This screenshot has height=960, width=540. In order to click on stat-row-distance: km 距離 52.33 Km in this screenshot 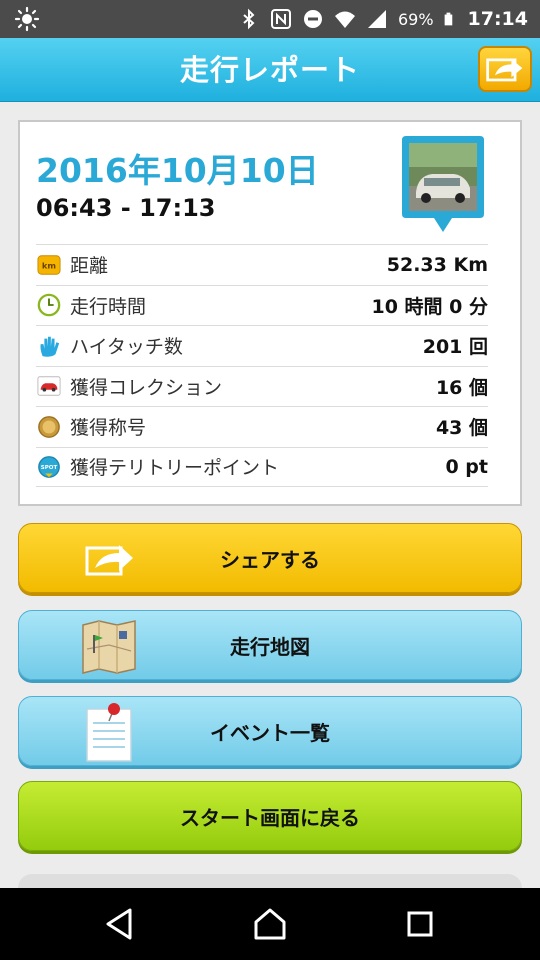, I will do `click(262, 264)`.